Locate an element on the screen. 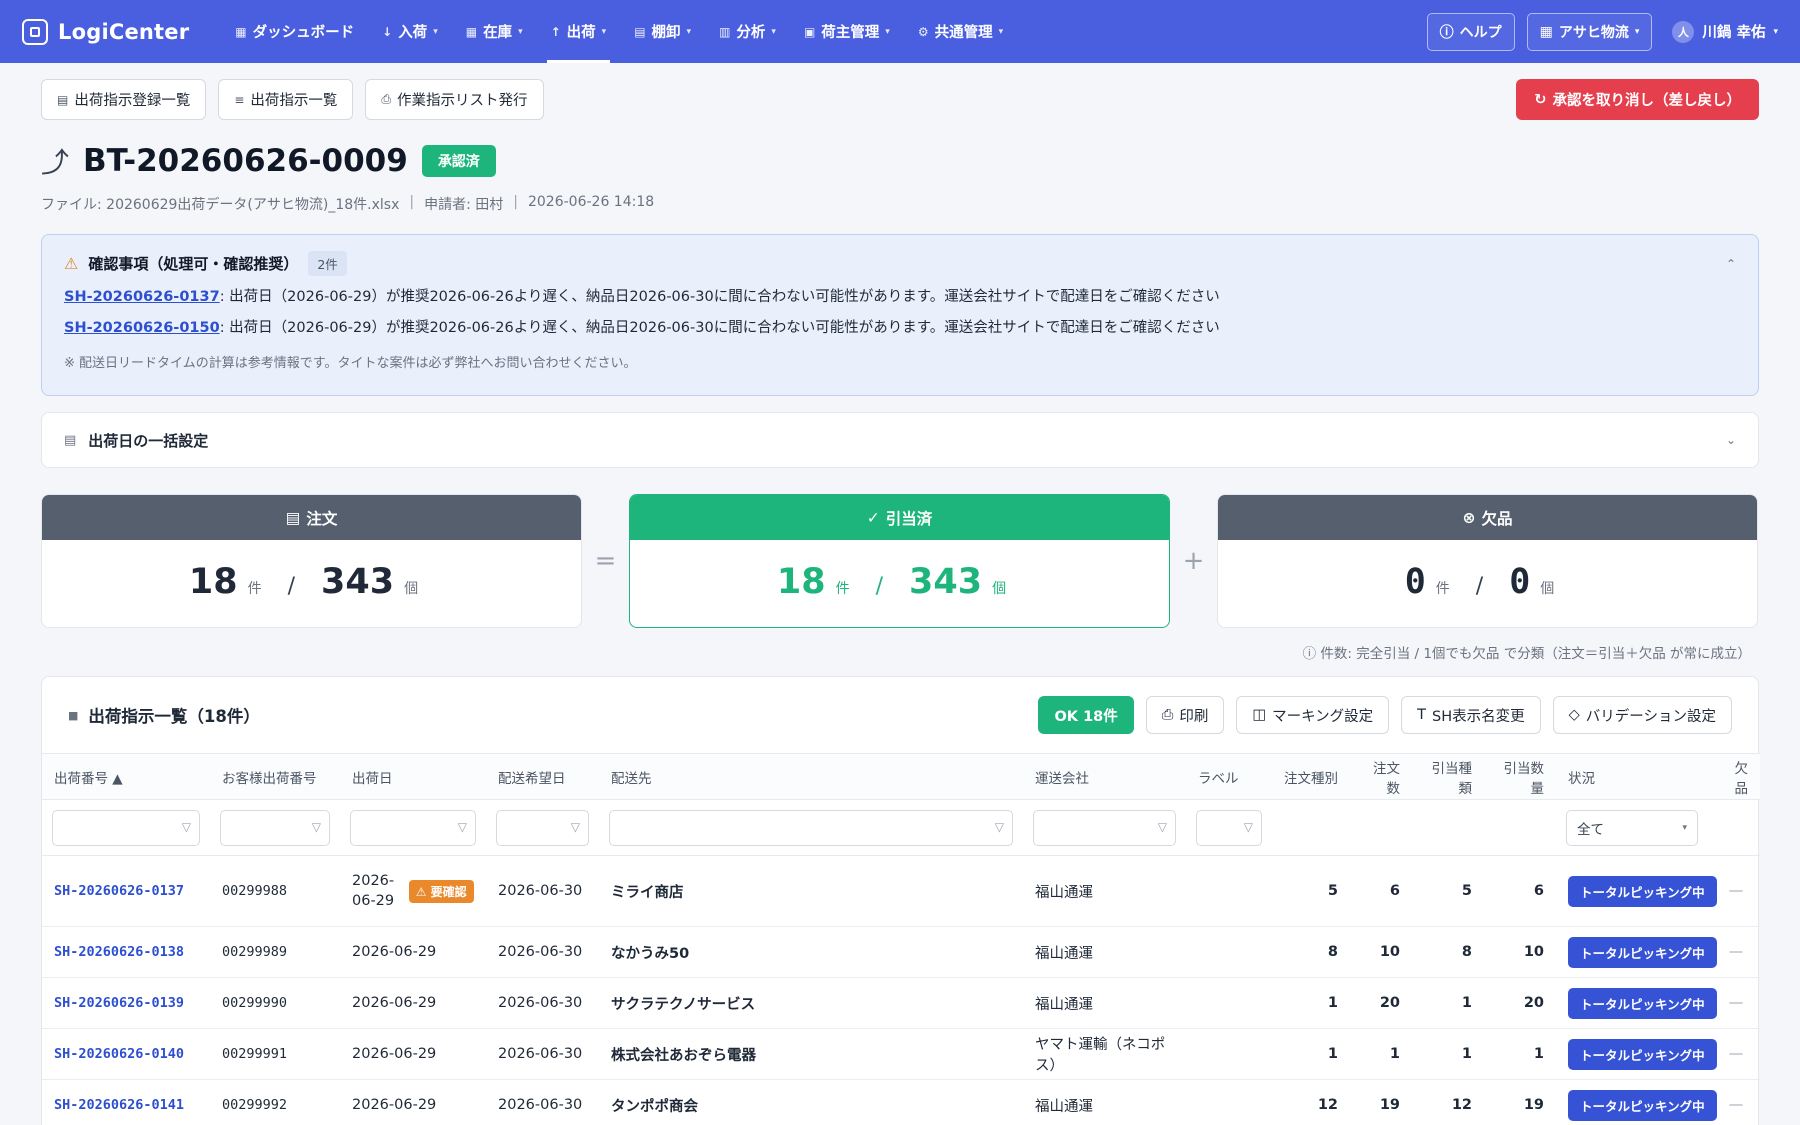 This screenshot has width=1800, height=1125. col-order-qty: 注文数 is located at coordinates (1381, 776).